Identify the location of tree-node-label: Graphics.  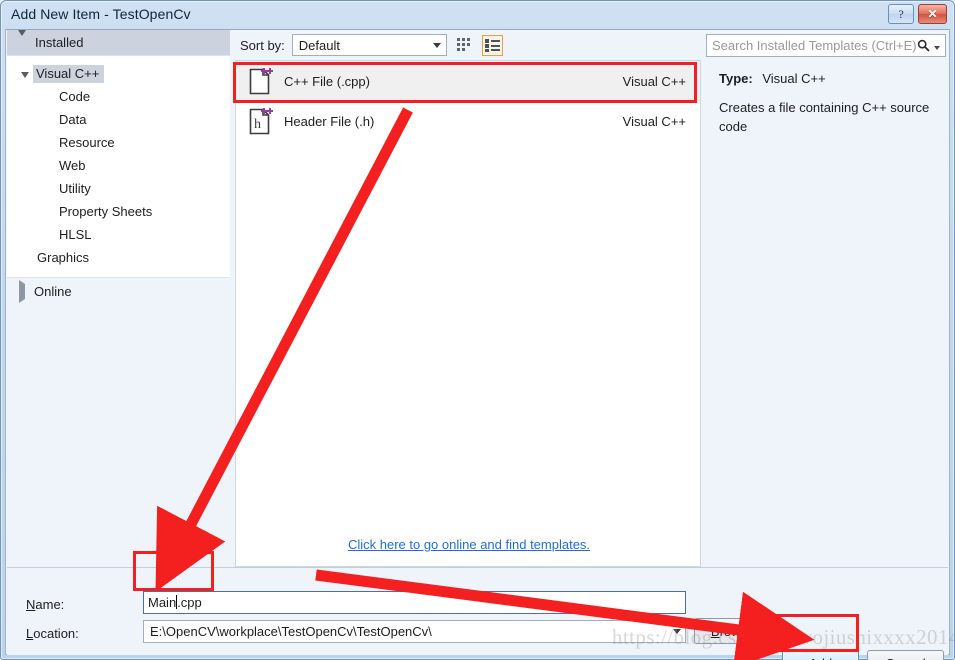
(63, 257).